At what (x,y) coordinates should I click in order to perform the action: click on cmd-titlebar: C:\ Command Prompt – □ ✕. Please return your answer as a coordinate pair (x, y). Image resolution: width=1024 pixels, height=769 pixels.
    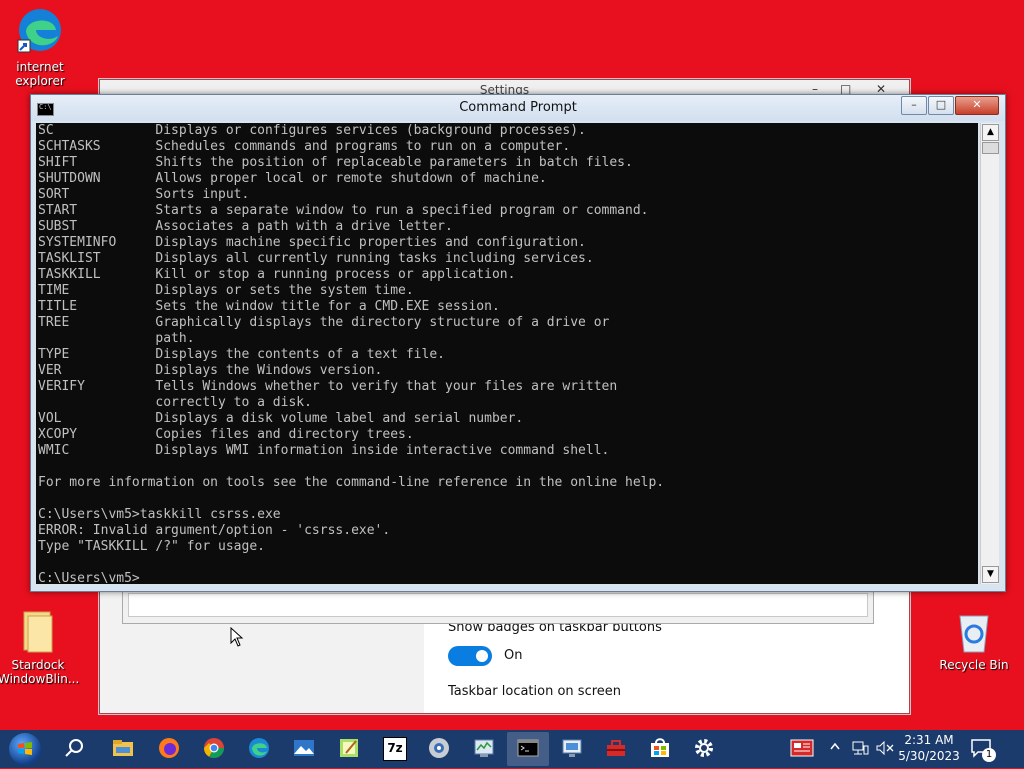
    Looking at the image, I should click on (518, 108).